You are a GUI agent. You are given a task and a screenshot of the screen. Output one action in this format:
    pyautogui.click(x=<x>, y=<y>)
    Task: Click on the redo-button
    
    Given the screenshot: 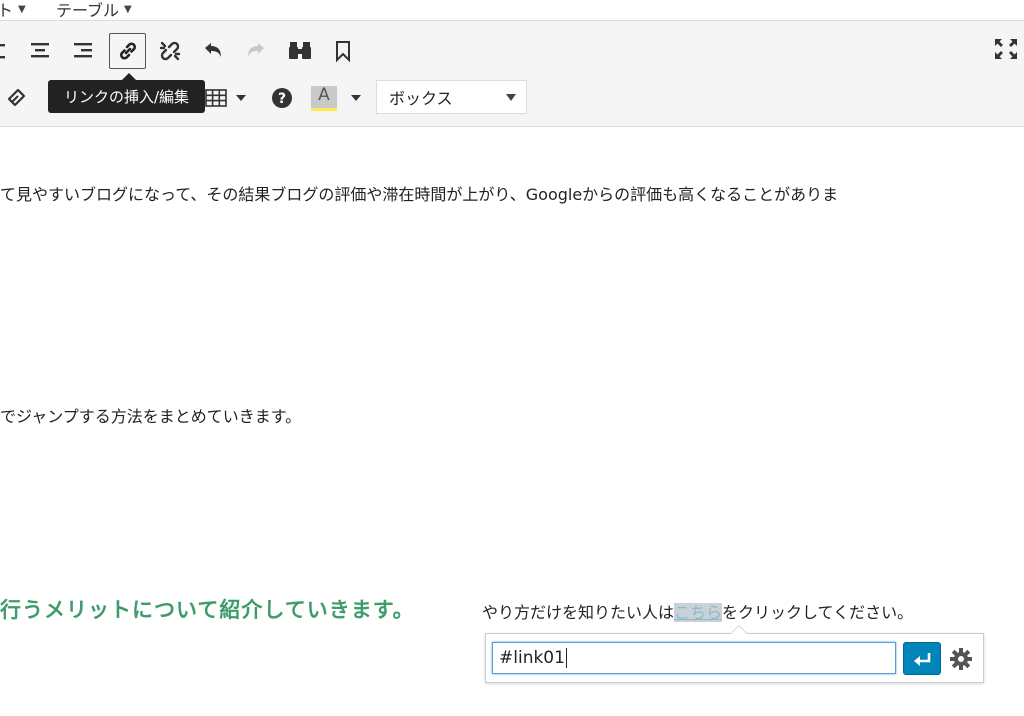 What is the action you would take?
    pyautogui.click(x=256, y=51)
    